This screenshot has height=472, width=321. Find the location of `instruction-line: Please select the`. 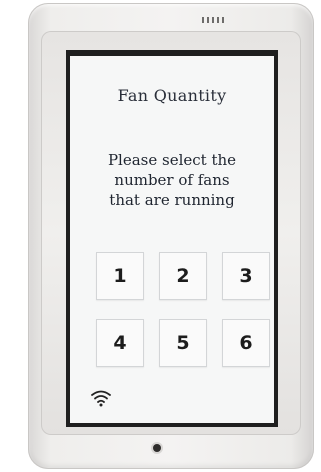

instruction-line: Please select the is located at coordinates (172, 160).